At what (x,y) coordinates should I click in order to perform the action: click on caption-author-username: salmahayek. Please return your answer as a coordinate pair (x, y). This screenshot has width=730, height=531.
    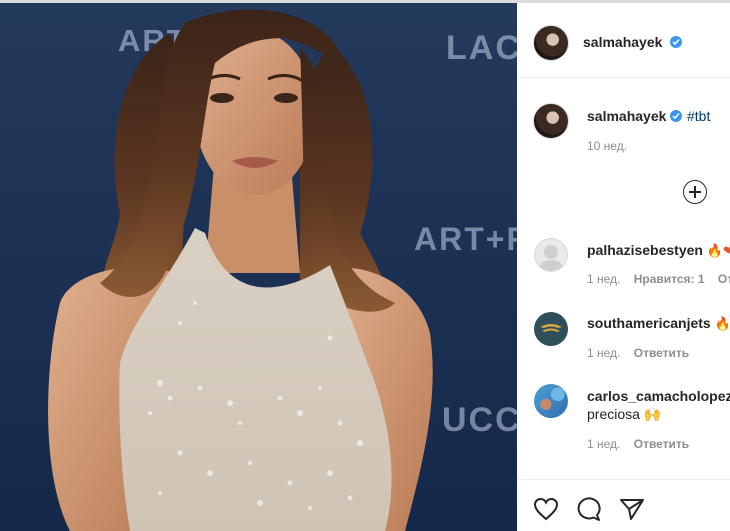
    Looking at the image, I should click on (626, 116).